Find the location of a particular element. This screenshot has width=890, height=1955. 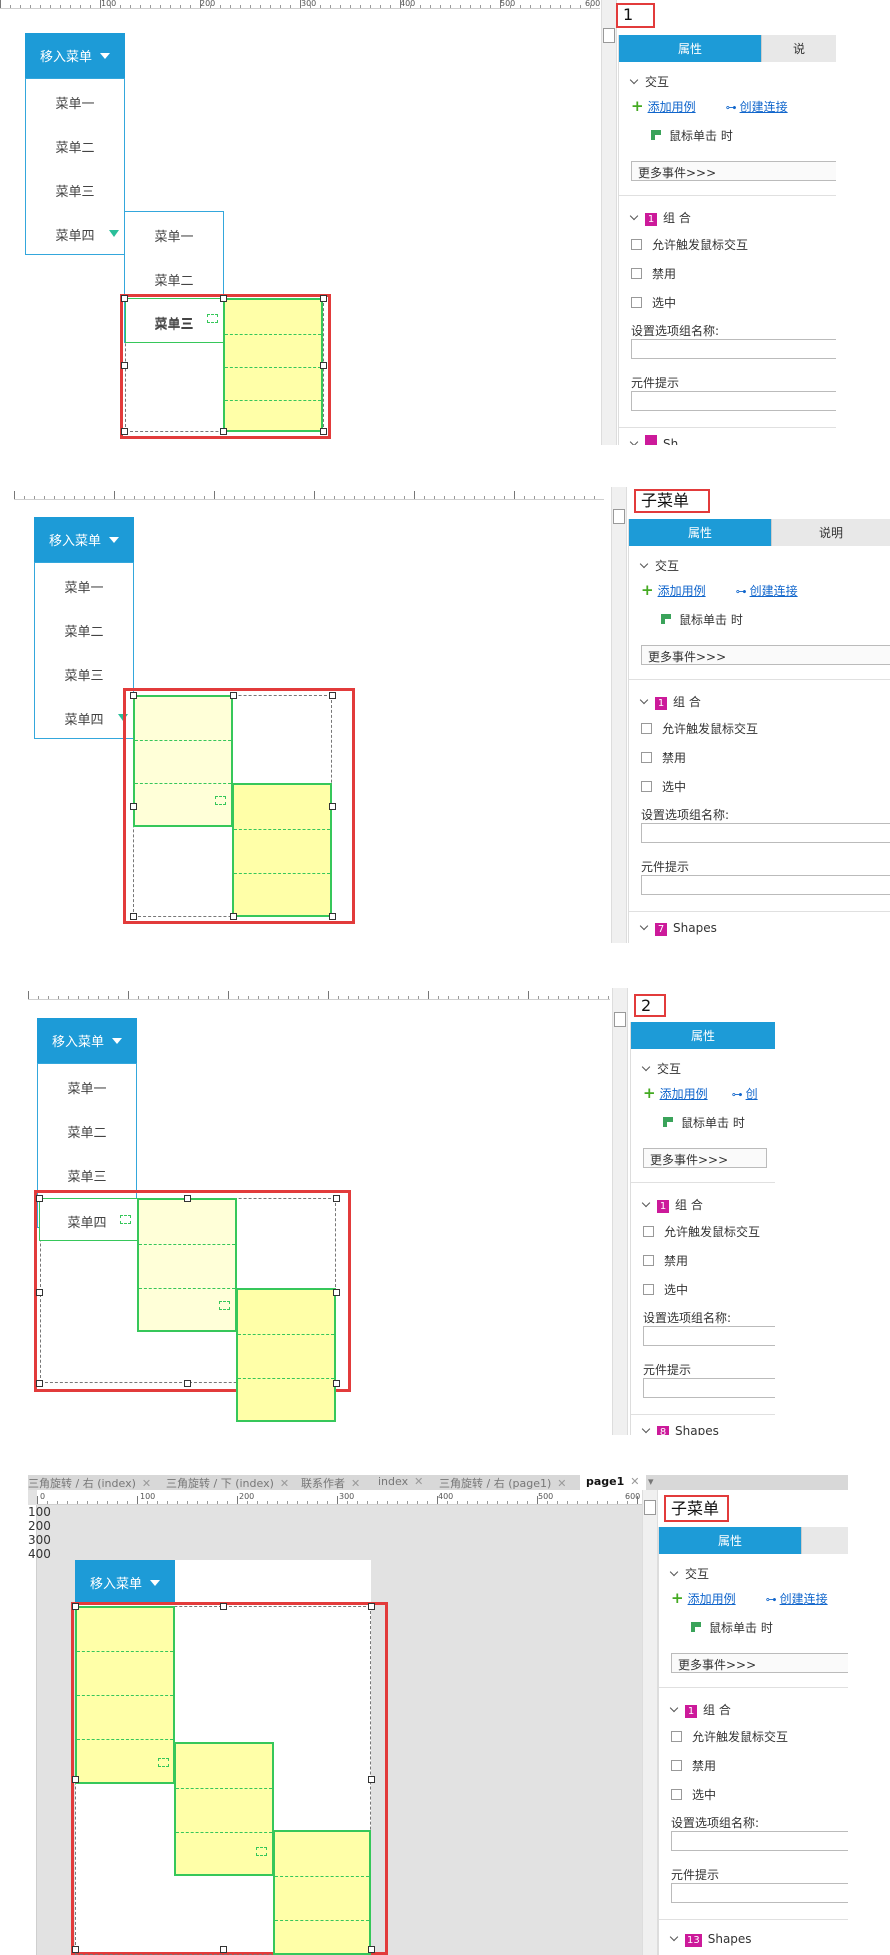

scrollbar-thumb is located at coordinates (609, 35).